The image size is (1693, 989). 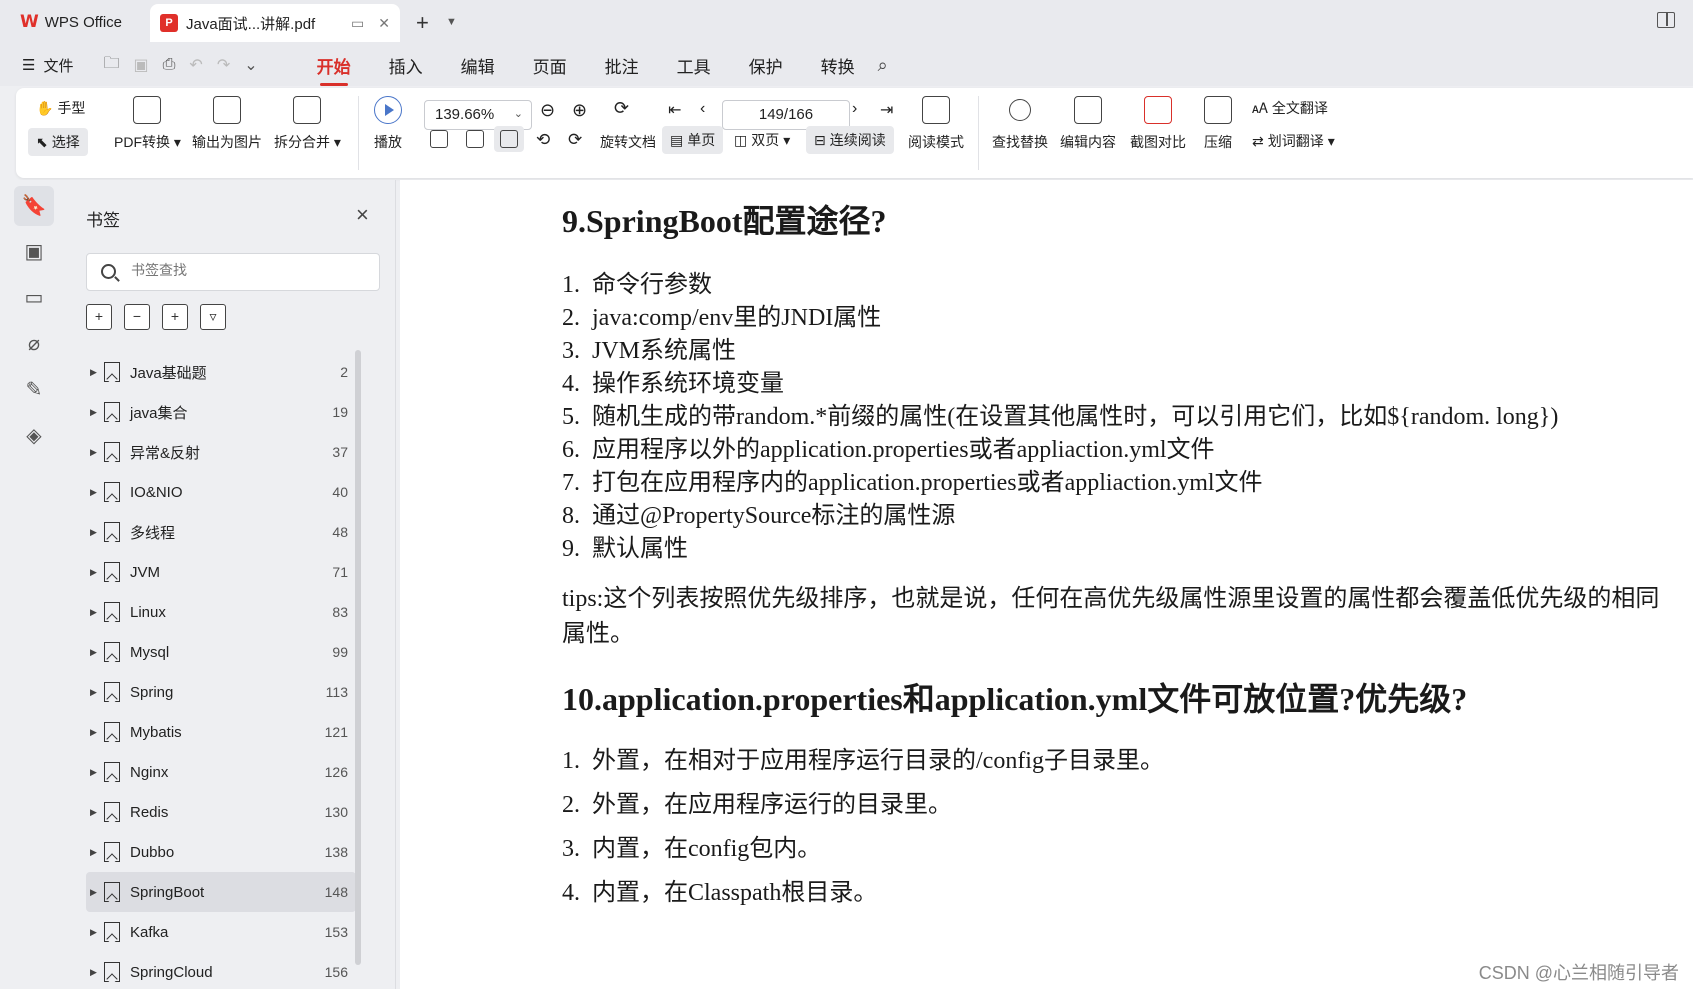 I want to click on bookmark-item: ▶ SpringCloud 156, so click(x=221, y=970).